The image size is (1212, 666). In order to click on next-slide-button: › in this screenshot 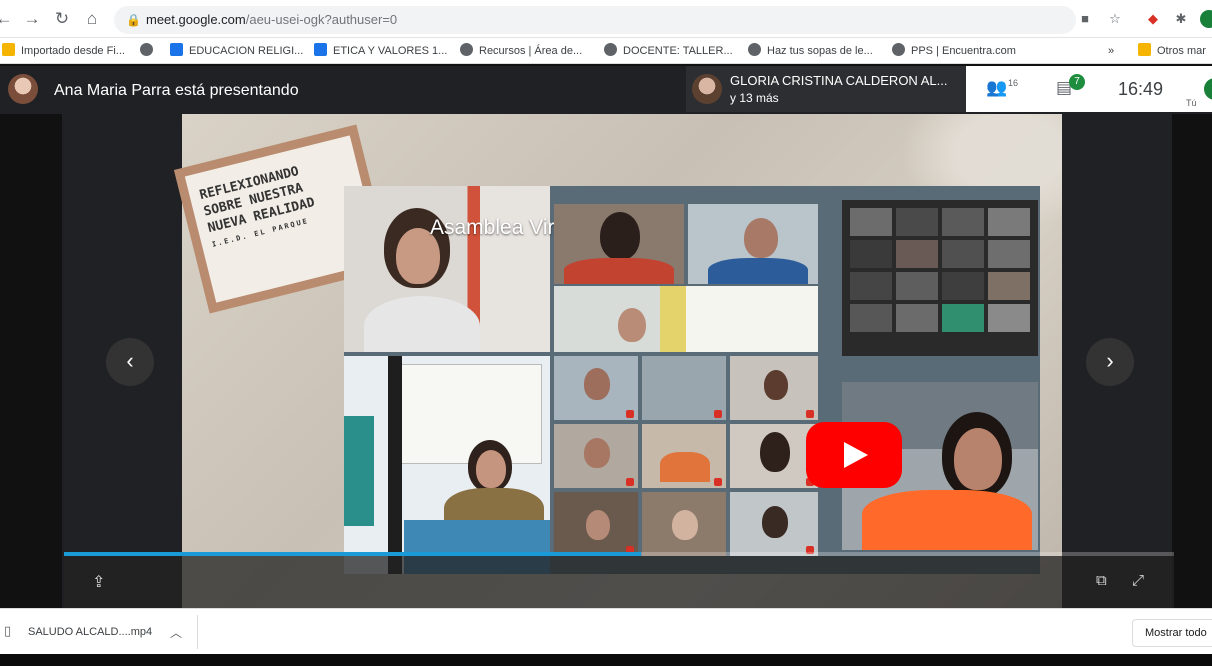, I will do `click(1110, 362)`.